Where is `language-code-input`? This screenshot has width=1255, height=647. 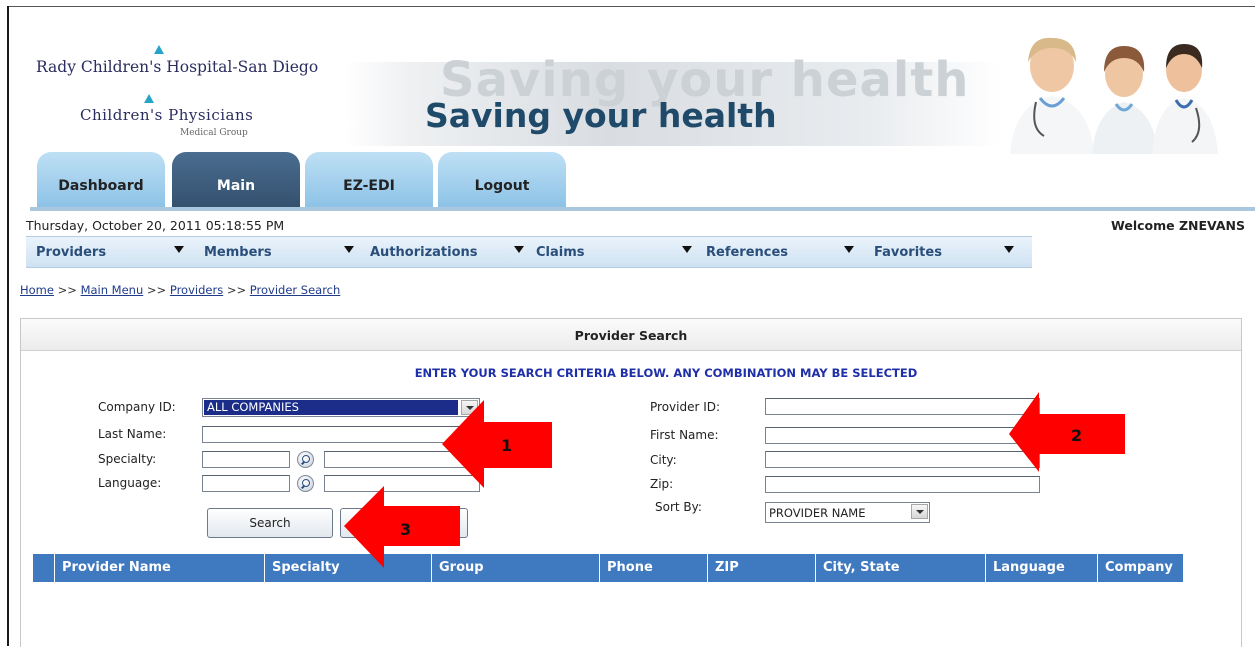 language-code-input is located at coordinates (246, 483).